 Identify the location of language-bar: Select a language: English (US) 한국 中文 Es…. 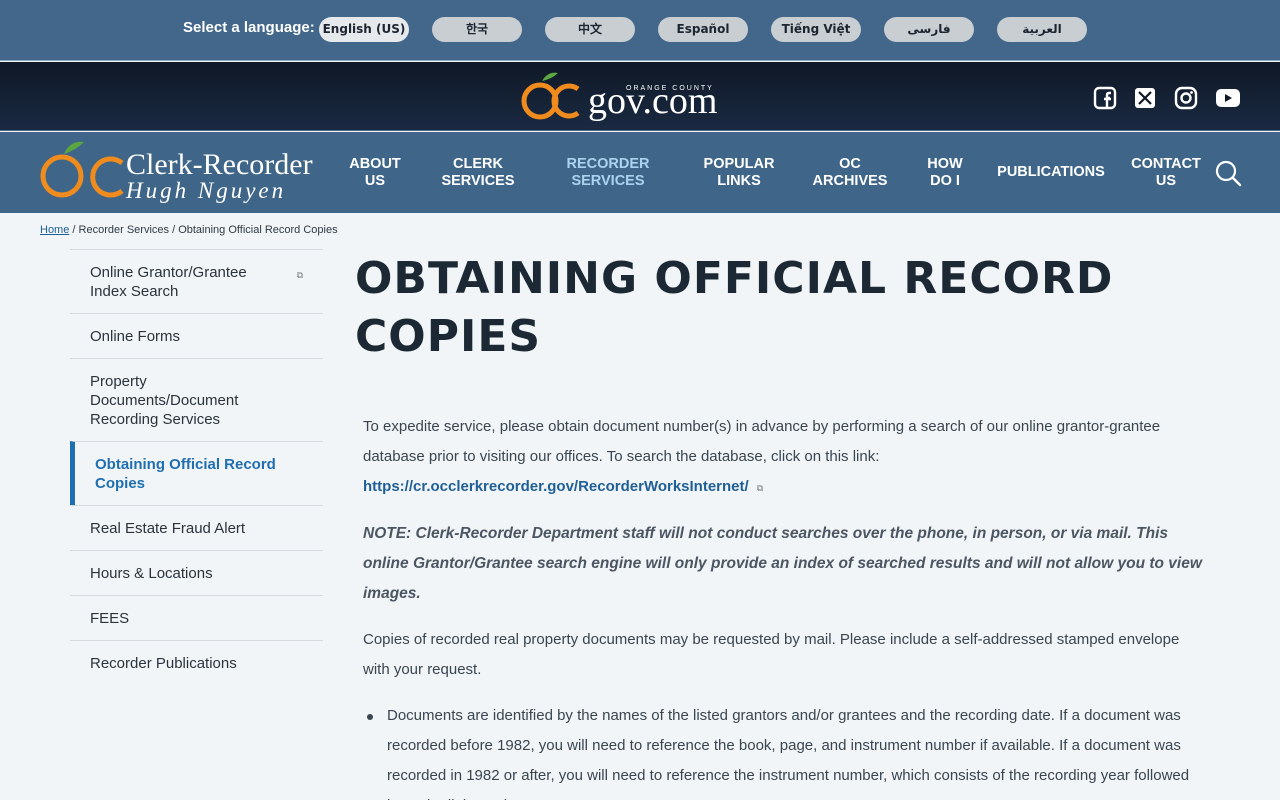
(640, 30).